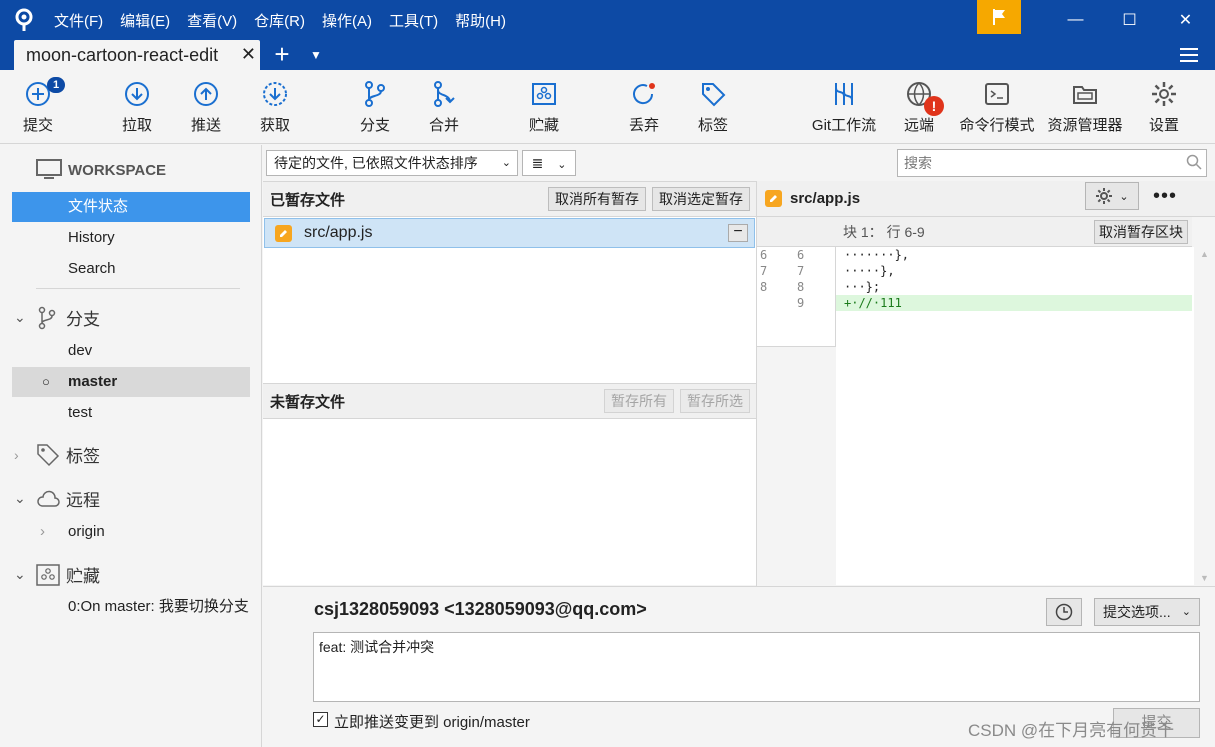 The width and height of the screenshot is (1215, 747). What do you see at coordinates (796, 297) in the screenshot?
I see `line-number-gutter: 6 6 7 7 8 8 9` at bounding box center [796, 297].